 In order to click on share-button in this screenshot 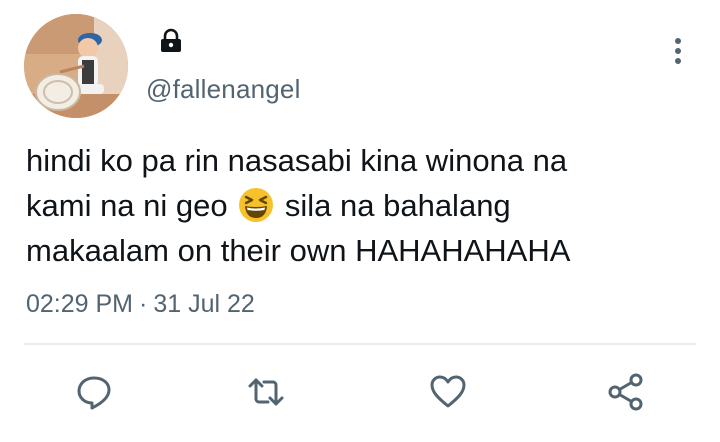, I will do `click(626, 392)`.